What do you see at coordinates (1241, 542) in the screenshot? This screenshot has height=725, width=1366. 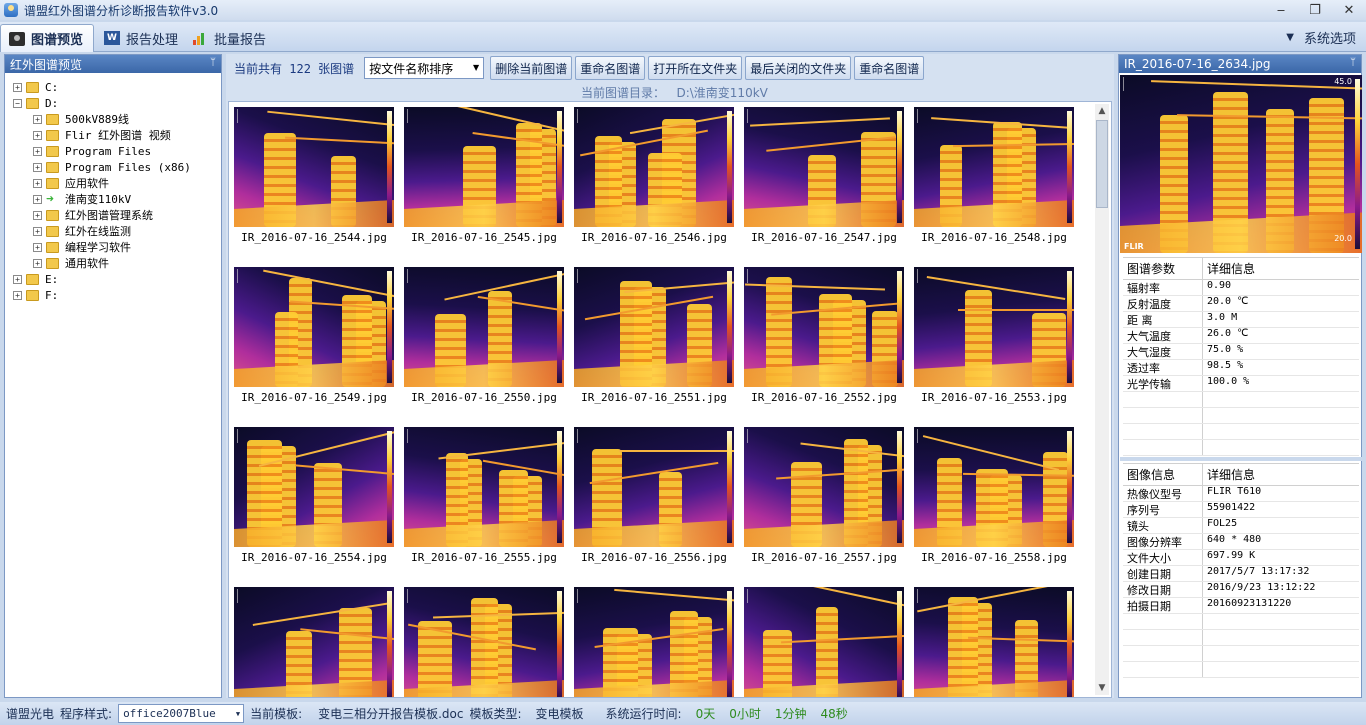 I see `grid-row: 图像分辨率 640 * 480` at bounding box center [1241, 542].